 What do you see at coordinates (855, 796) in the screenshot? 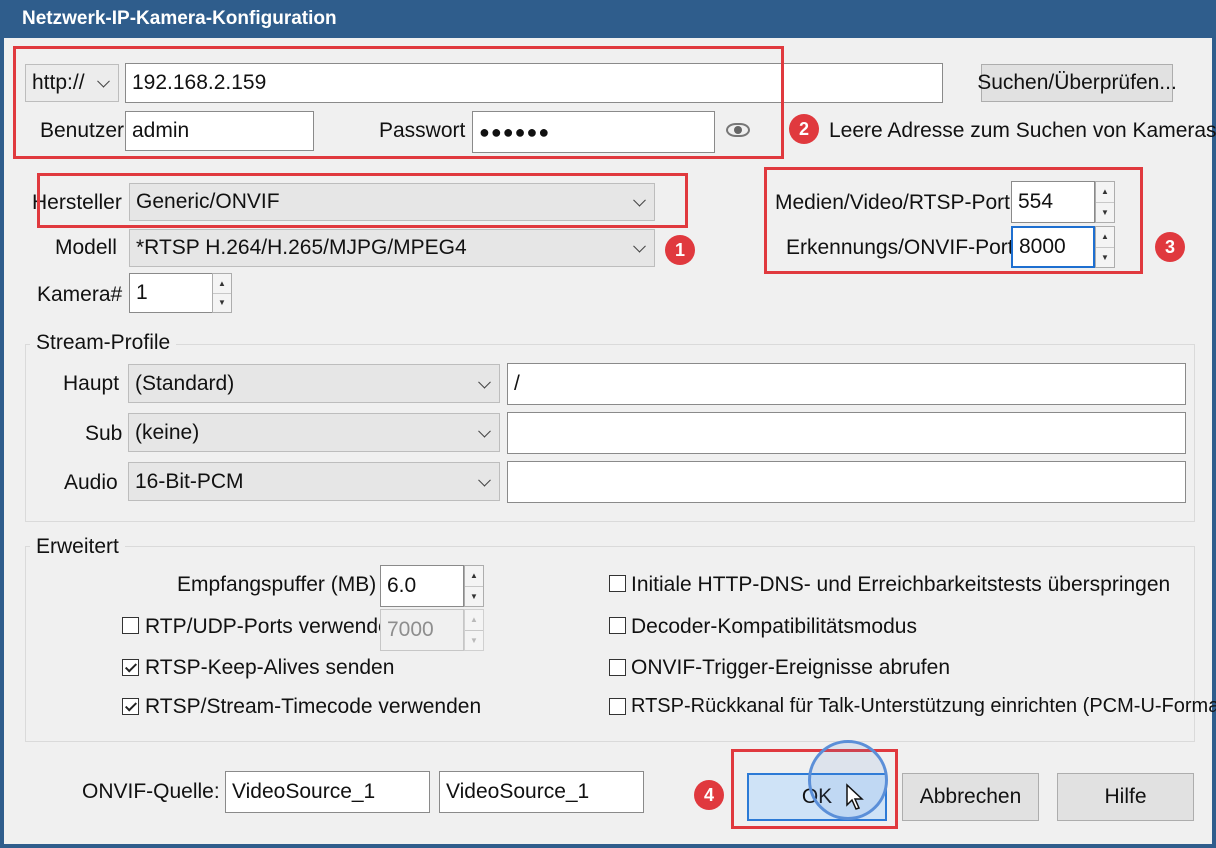
I see `mouse-cursor-icon` at bounding box center [855, 796].